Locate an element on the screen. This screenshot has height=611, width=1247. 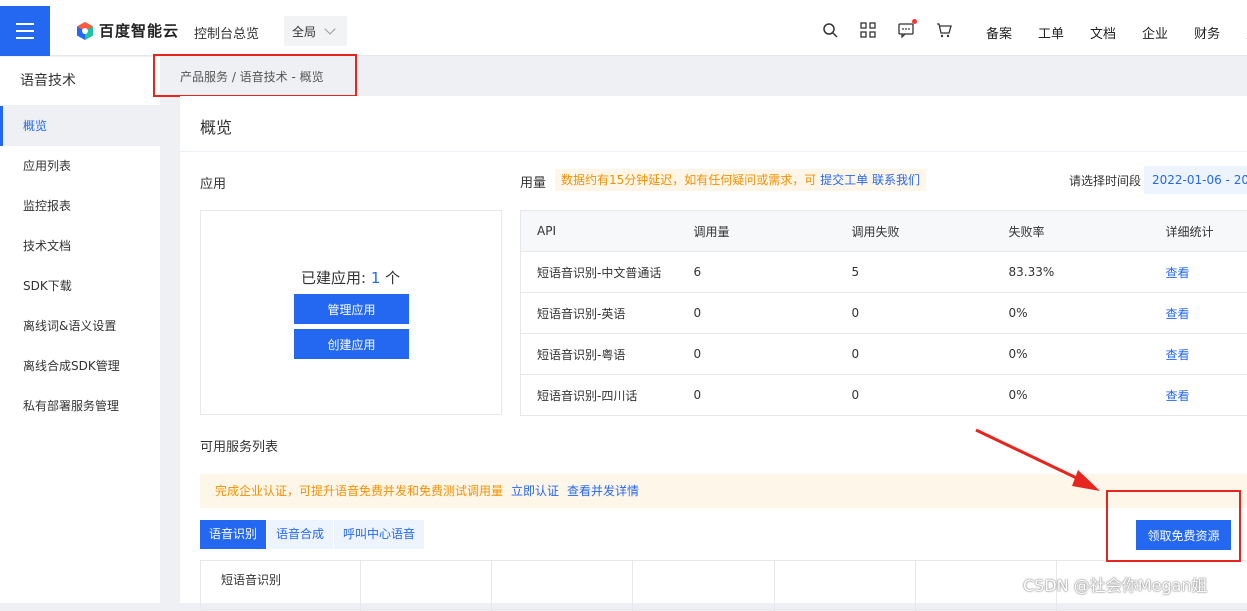
sidebar-item-overview: 概览 is located at coordinates (80, 126).